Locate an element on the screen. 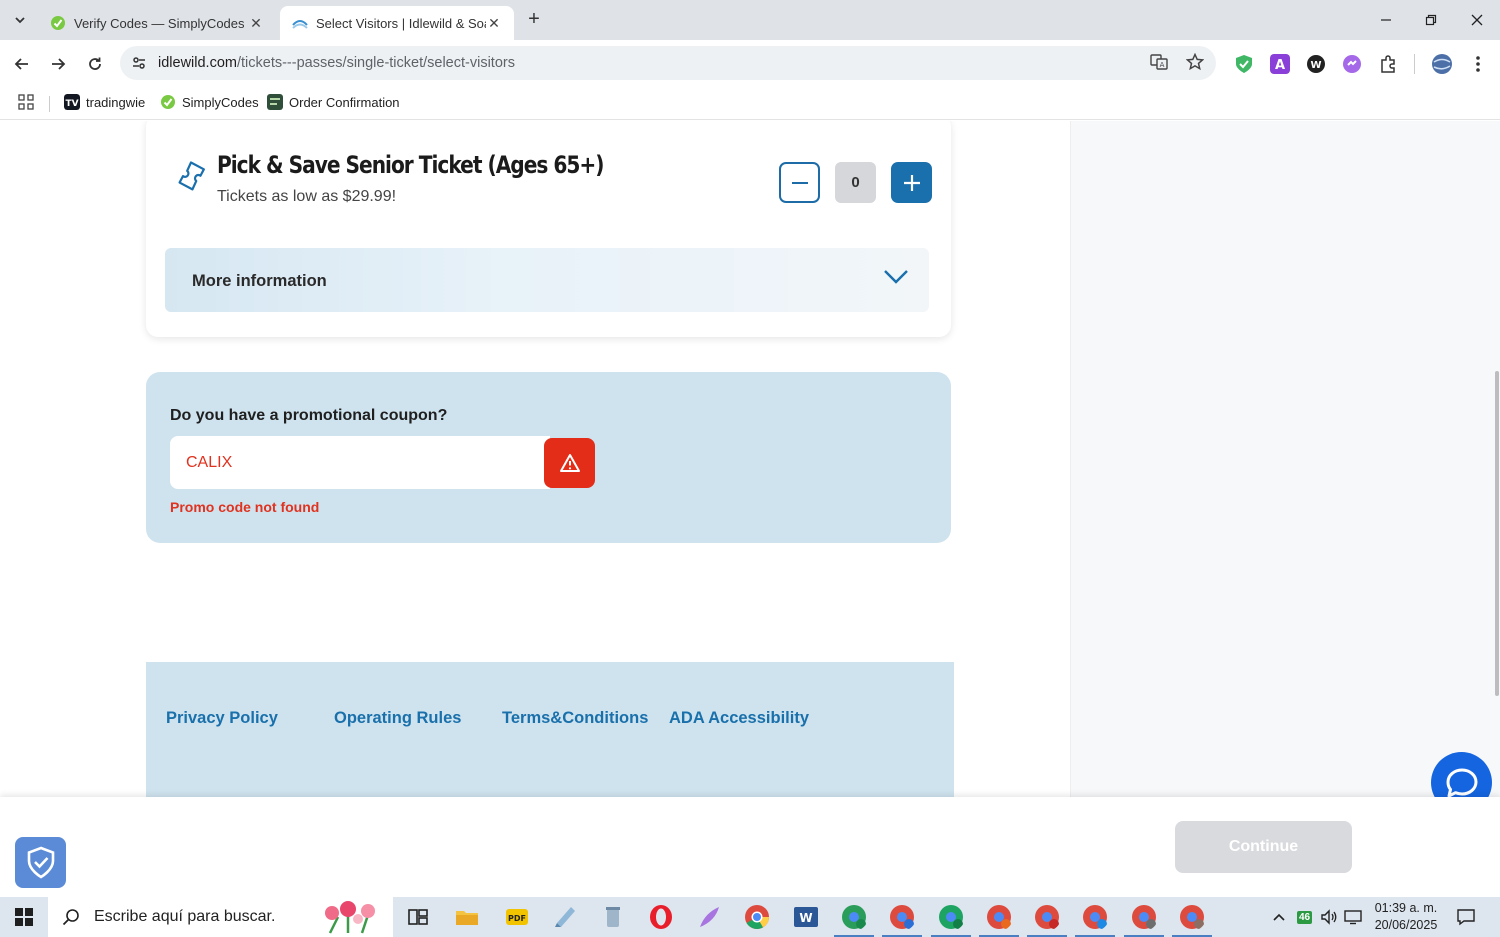 The image size is (1500, 937). restore-icon is located at coordinates (1431, 20).